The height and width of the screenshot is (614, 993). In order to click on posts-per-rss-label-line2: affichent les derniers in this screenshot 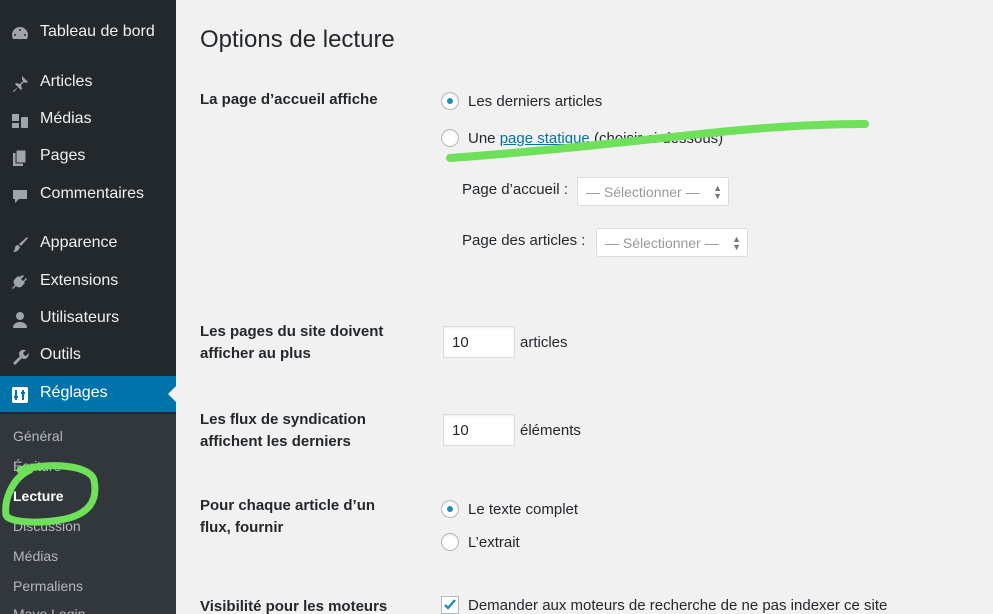, I will do `click(275, 441)`.